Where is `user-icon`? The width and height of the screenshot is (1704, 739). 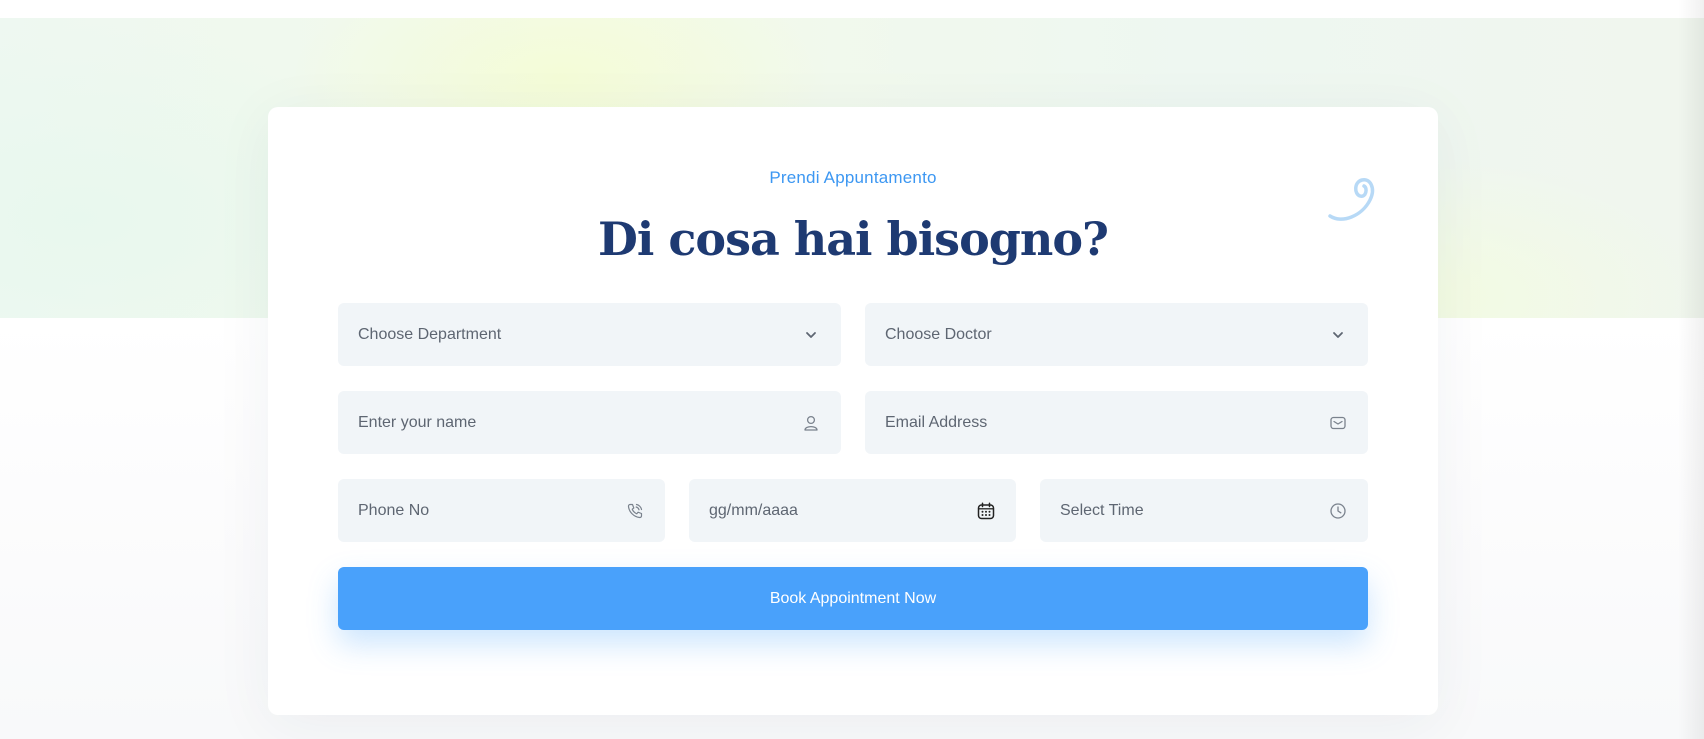 user-icon is located at coordinates (811, 423).